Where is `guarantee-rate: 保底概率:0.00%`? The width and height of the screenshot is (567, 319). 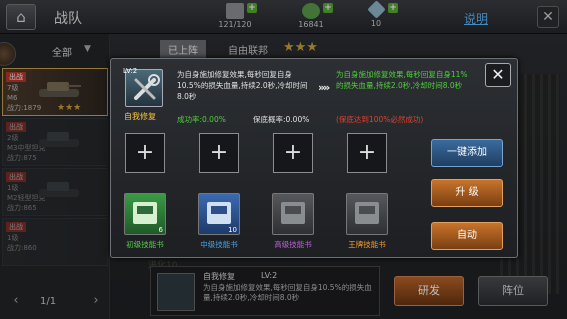 guarantee-rate: 保底概率:0.00% is located at coordinates (281, 119).